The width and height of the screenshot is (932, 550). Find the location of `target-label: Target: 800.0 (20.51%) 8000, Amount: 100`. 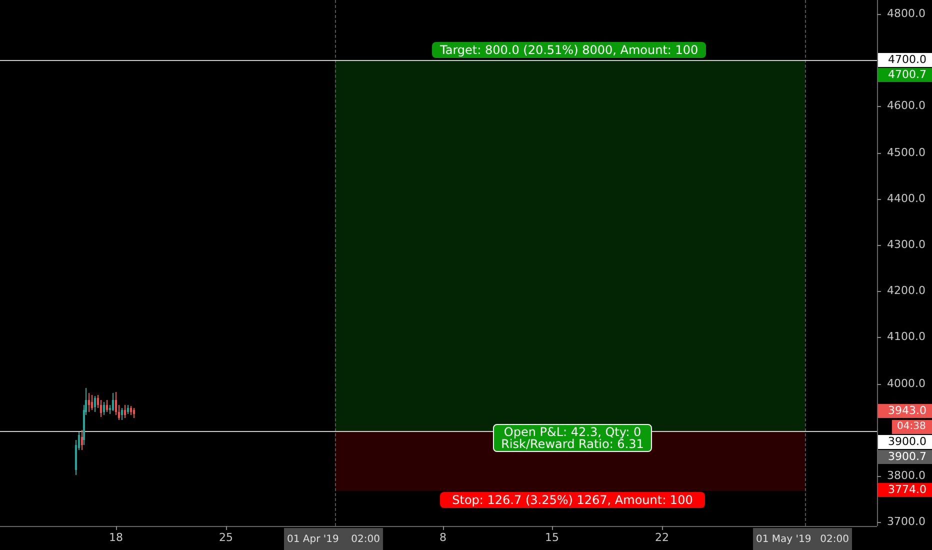

target-label: Target: 800.0 (20.51%) 8000, Amount: 100 is located at coordinates (569, 50).